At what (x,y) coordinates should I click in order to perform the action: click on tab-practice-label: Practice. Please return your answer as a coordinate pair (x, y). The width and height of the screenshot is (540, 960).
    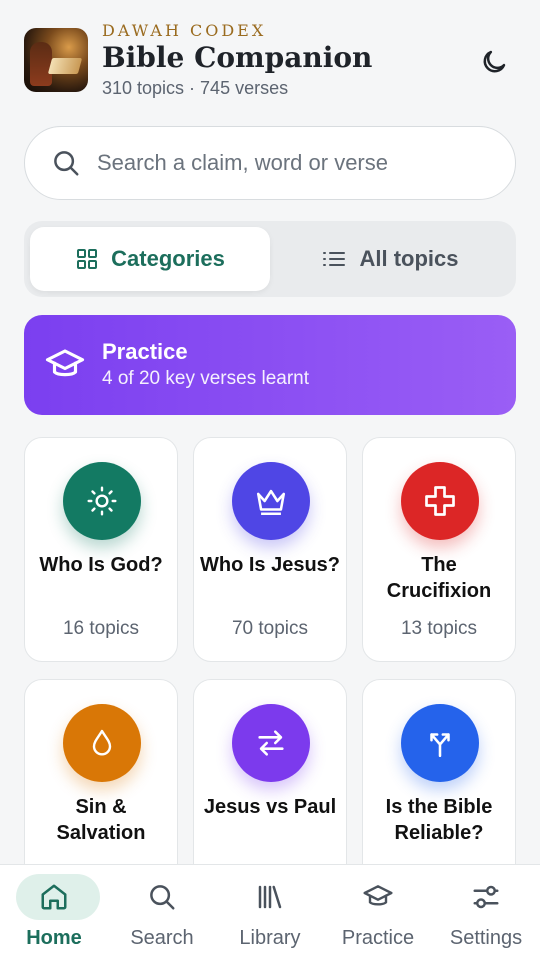
    Looking at the image, I should click on (378, 938).